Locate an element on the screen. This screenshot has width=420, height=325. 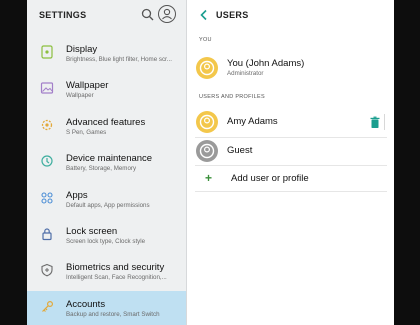
settings-title: SETTINGS is located at coordinates (63, 15).